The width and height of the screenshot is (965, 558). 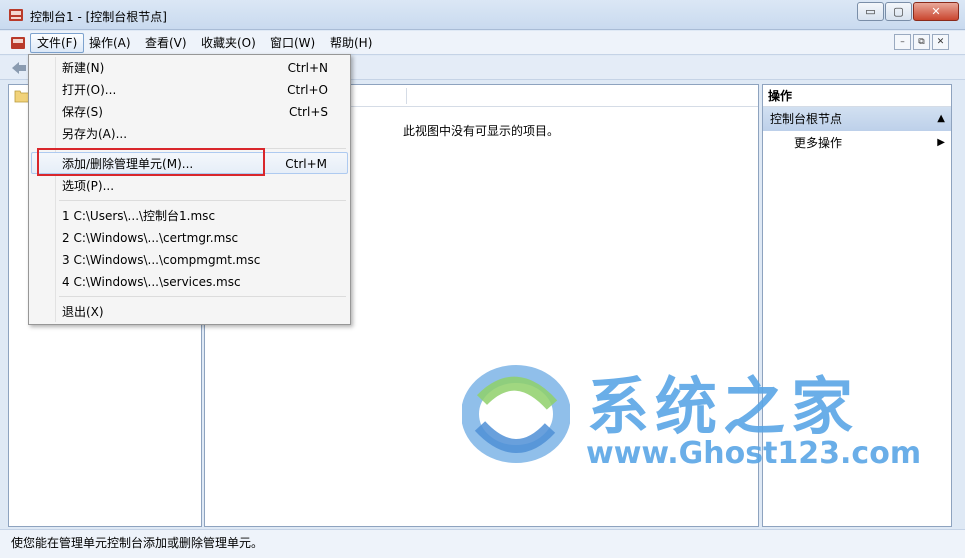 I want to click on collapse-icon: ▲, so click(x=941, y=119).